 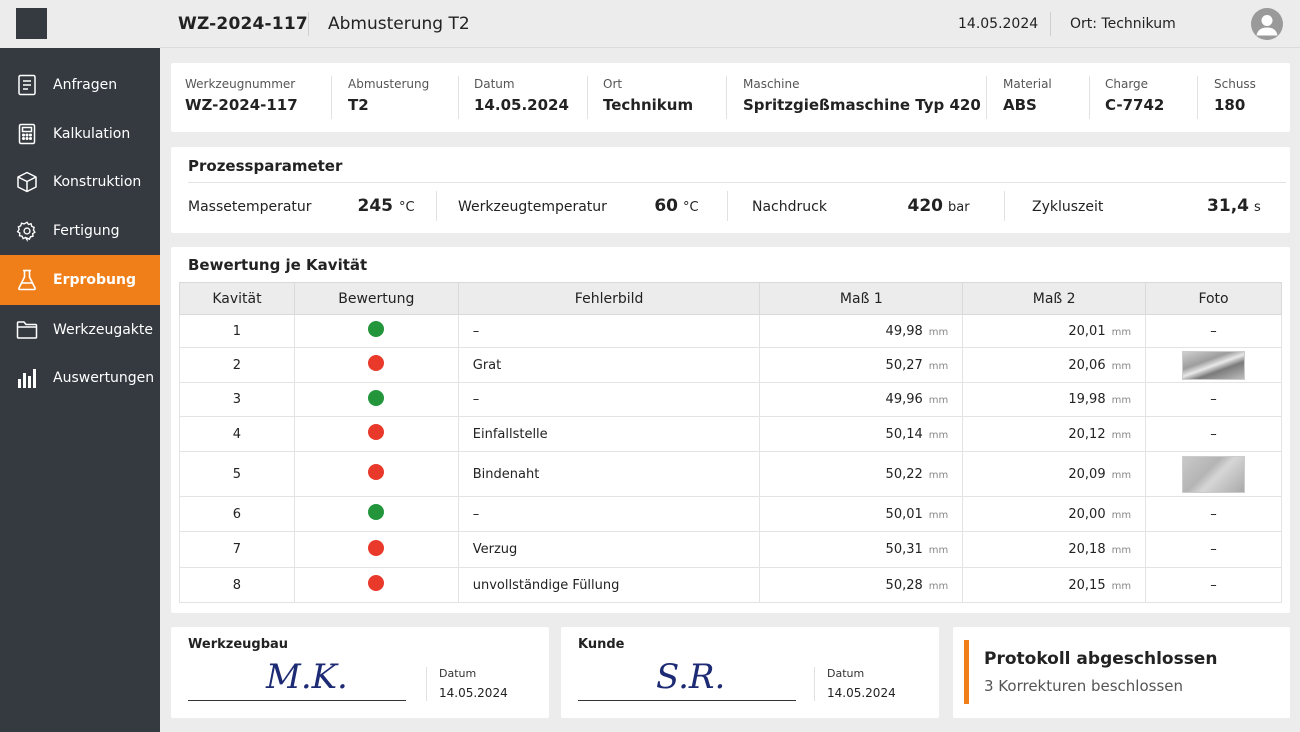 What do you see at coordinates (250, 207) in the screenshot?
I see `param-label: Massetemperatur` at bounding box center [250, 207].